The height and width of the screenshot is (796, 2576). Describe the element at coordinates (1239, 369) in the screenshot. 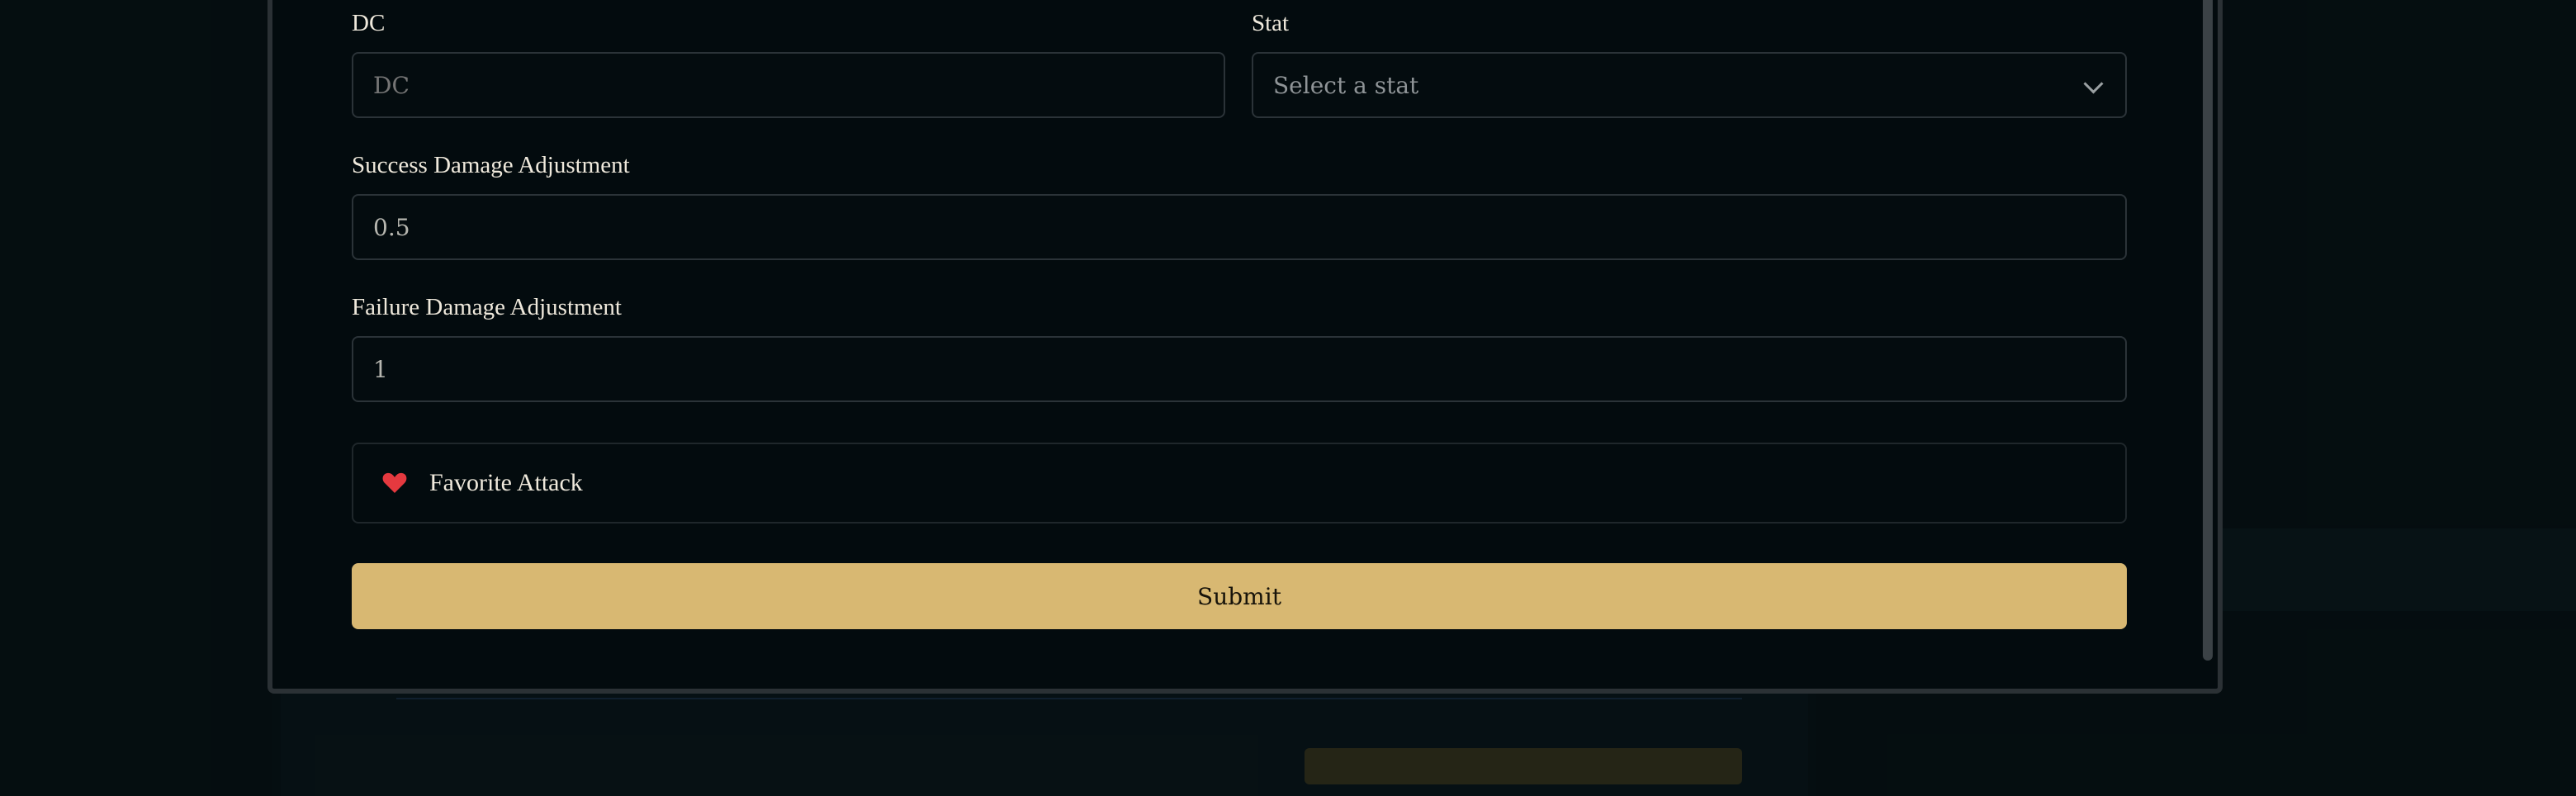

I see `failure-damage-input: 1` at that location.